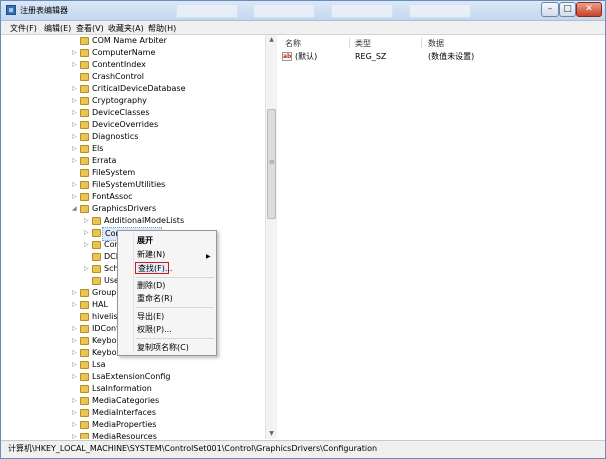 The image size is (606, 459). Describe the element at coordinates (550, 9) in the screenshot. I see `minimize-button: –` at that location.